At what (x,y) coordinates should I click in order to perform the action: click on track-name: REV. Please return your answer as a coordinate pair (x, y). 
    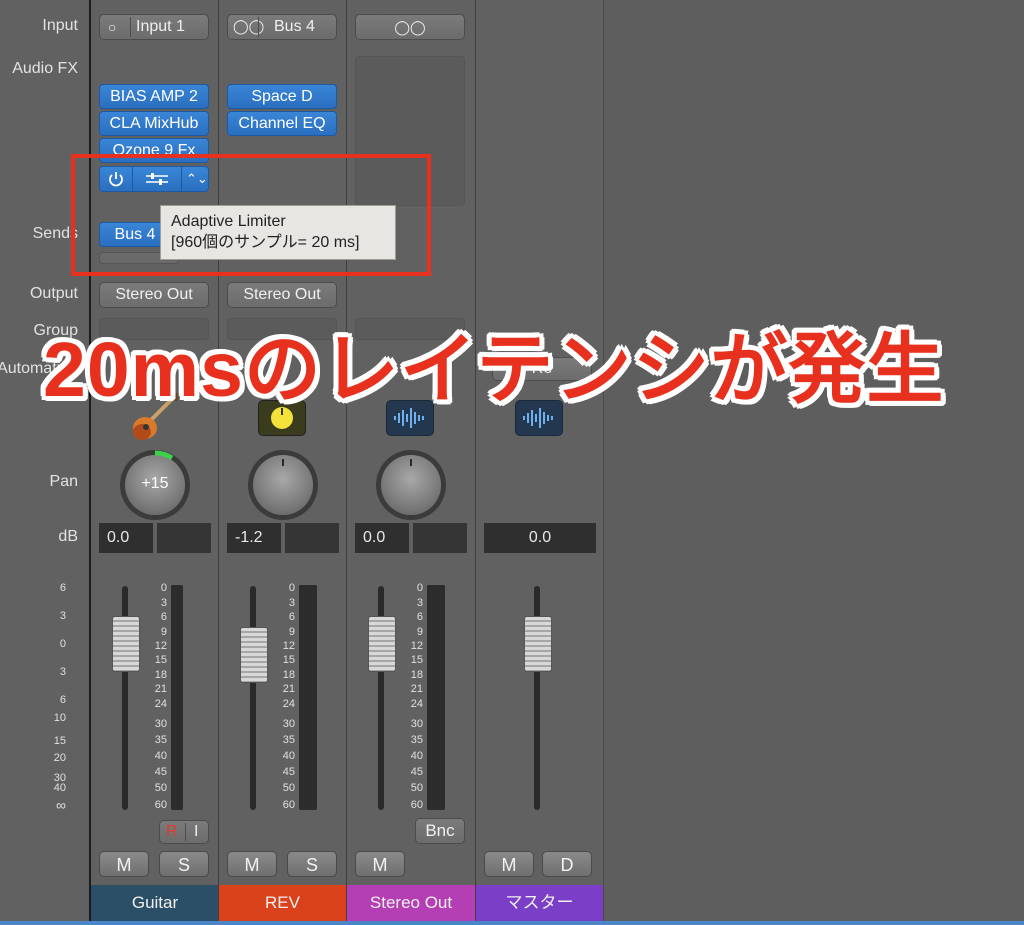
    Looking at the image, I should click on (282, 903).